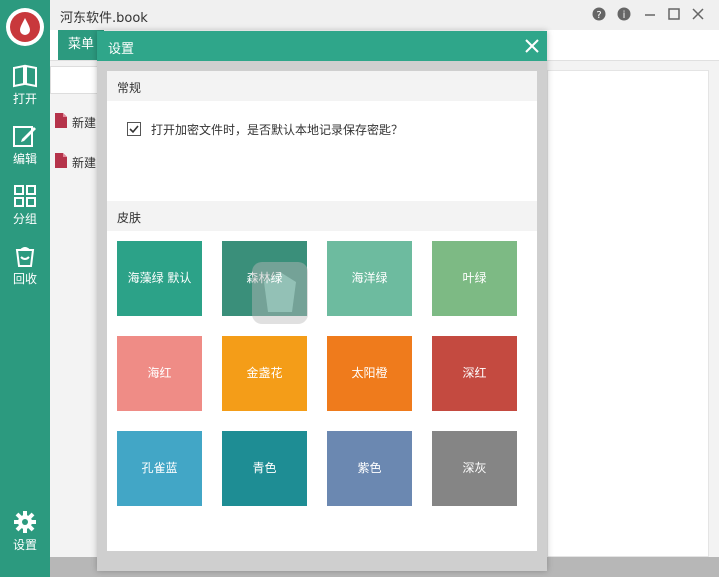 The height and width of the screenshot is (577, 719). What do you see at coordinates (384, 15) in the screenshot?
I see `title-bar: 河东软件.book ? i` at bounding box center [384, 15].